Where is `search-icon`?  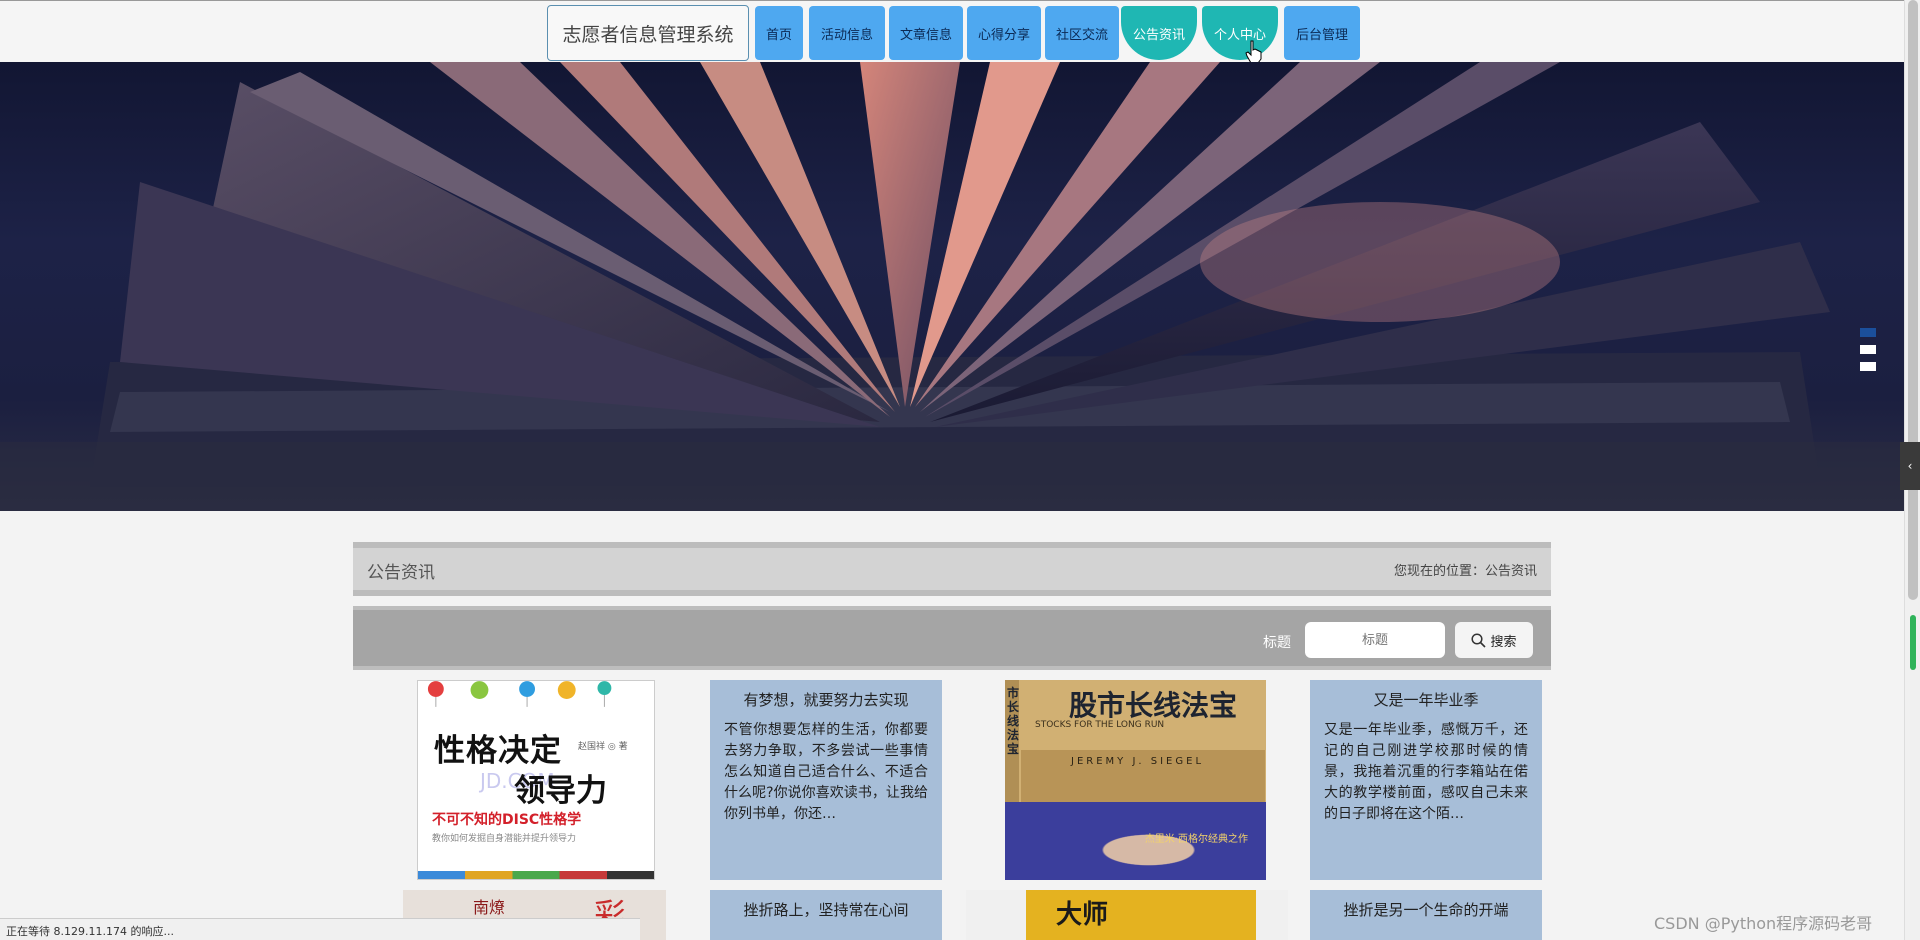
search-icon is located at coordinates (1479, 640).